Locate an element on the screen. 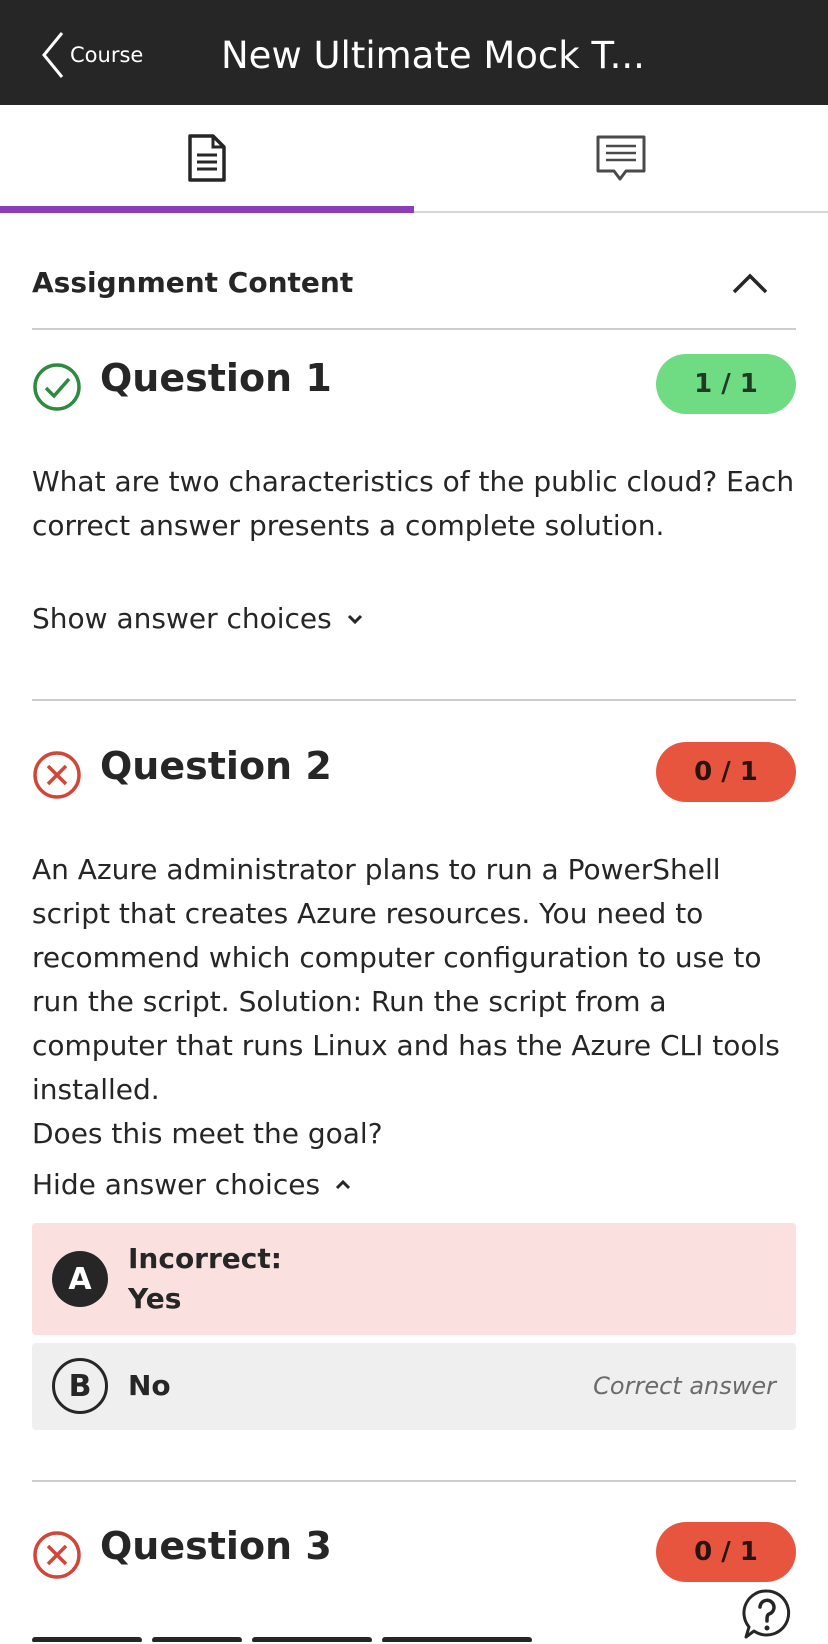 Image resolution: width=828 pixels, height=1644 pixels. choice-text: Yes is located at coordinates (155, 1298).